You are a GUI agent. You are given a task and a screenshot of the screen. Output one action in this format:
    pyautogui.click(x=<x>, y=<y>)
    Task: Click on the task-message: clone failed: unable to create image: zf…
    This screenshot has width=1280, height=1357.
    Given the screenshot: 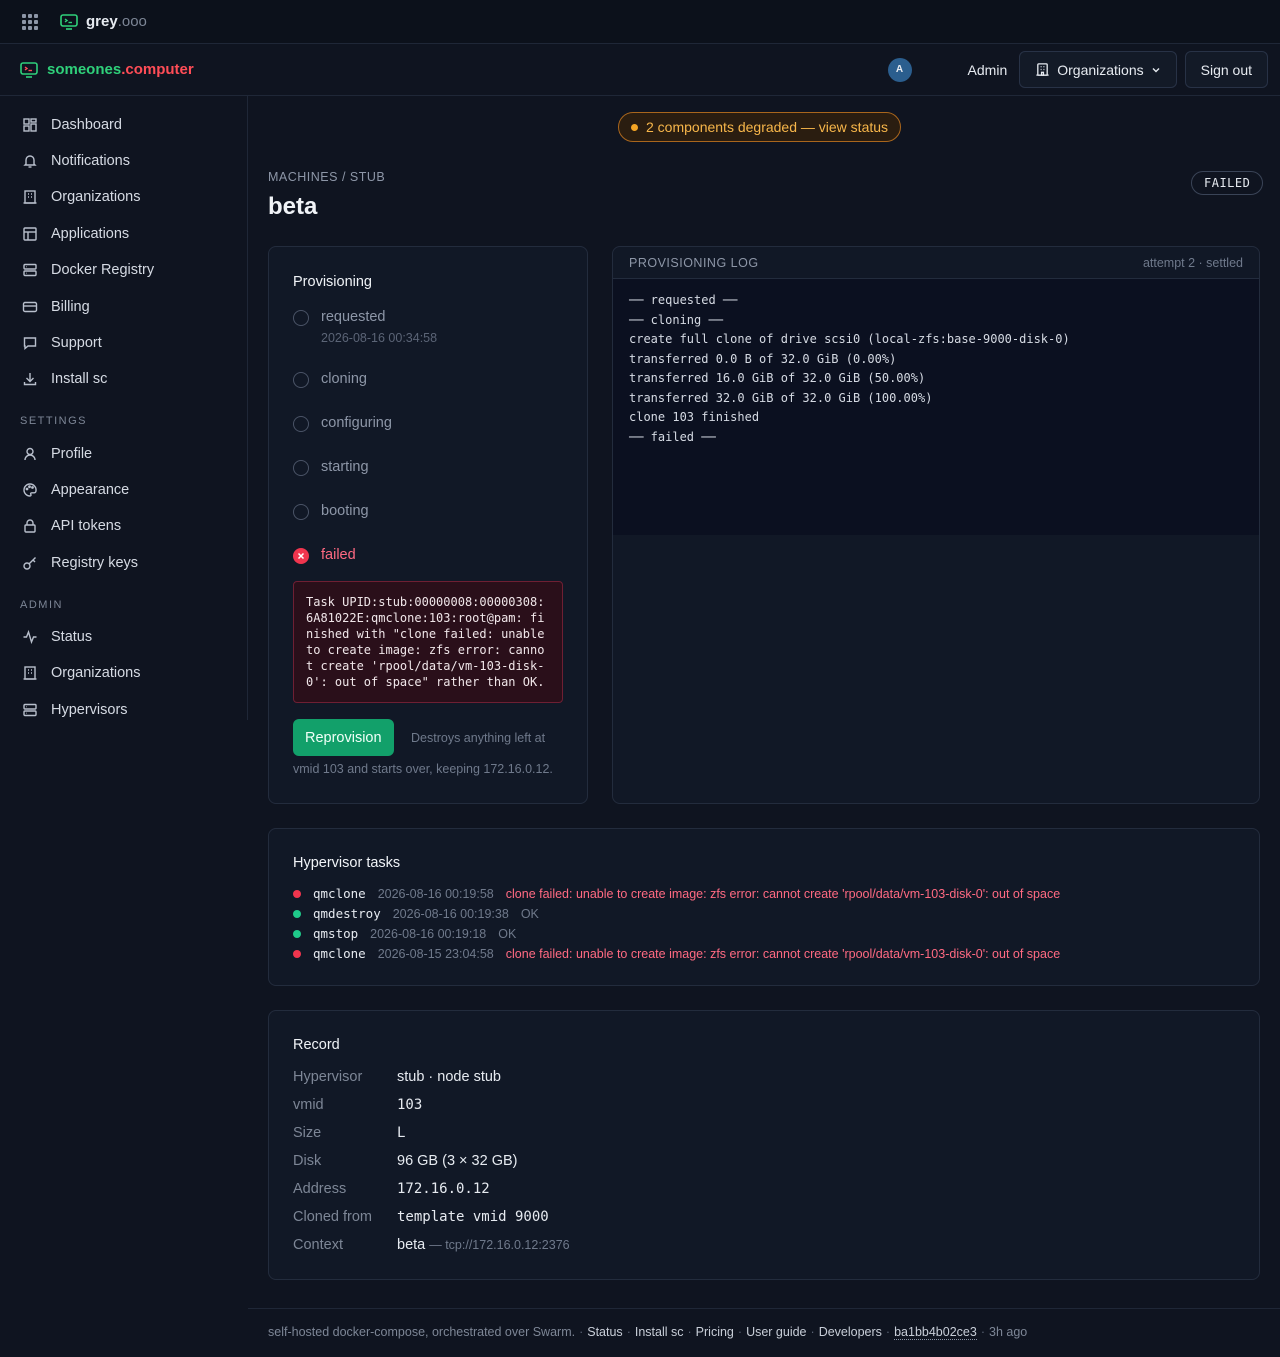 What is the action you would take?
    pyautogui.click(x=783, y=893)
    